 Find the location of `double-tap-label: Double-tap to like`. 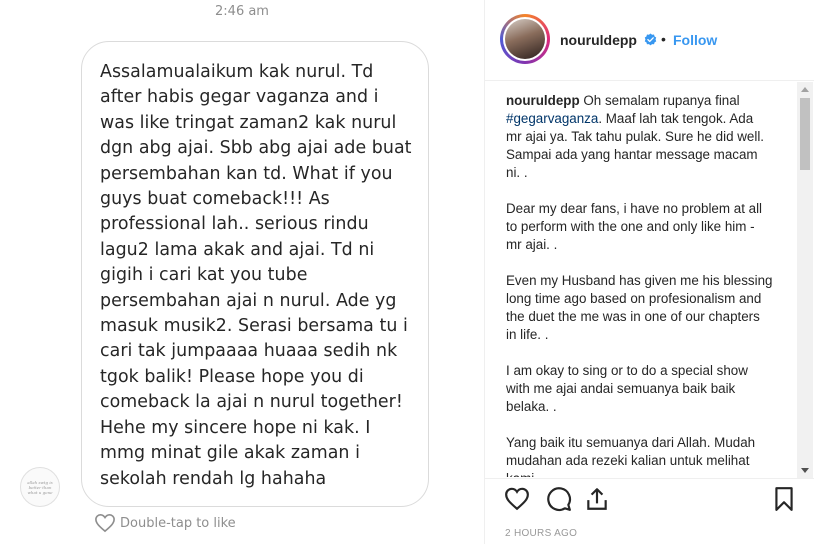

double-tap-label: Double-tap to like is located at coordinates (178, 523).